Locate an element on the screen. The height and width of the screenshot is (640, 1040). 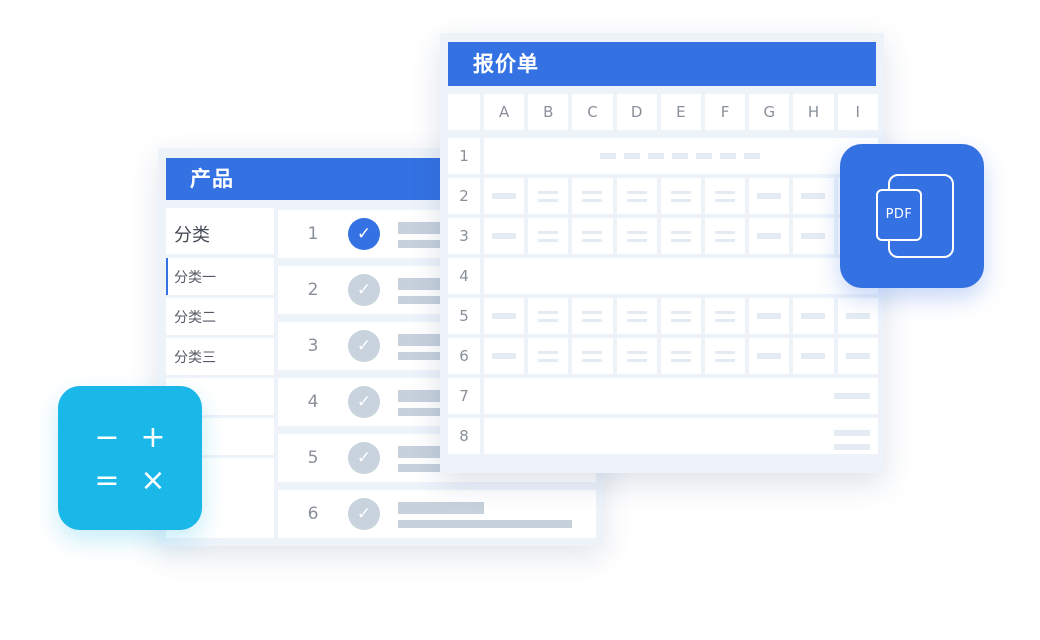
column-header: H is located at coordinates (813, 112).